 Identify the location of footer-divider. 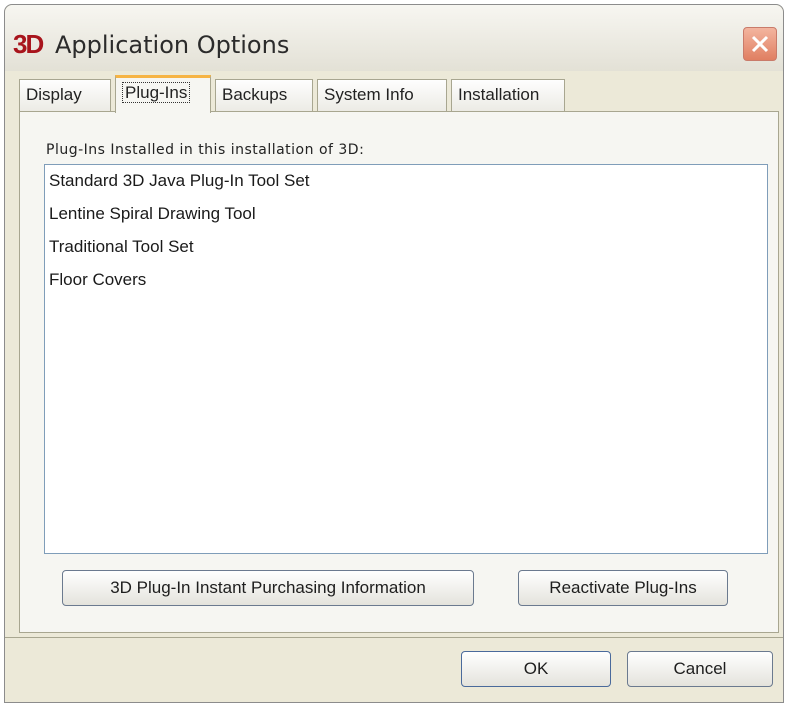
(394, 637).